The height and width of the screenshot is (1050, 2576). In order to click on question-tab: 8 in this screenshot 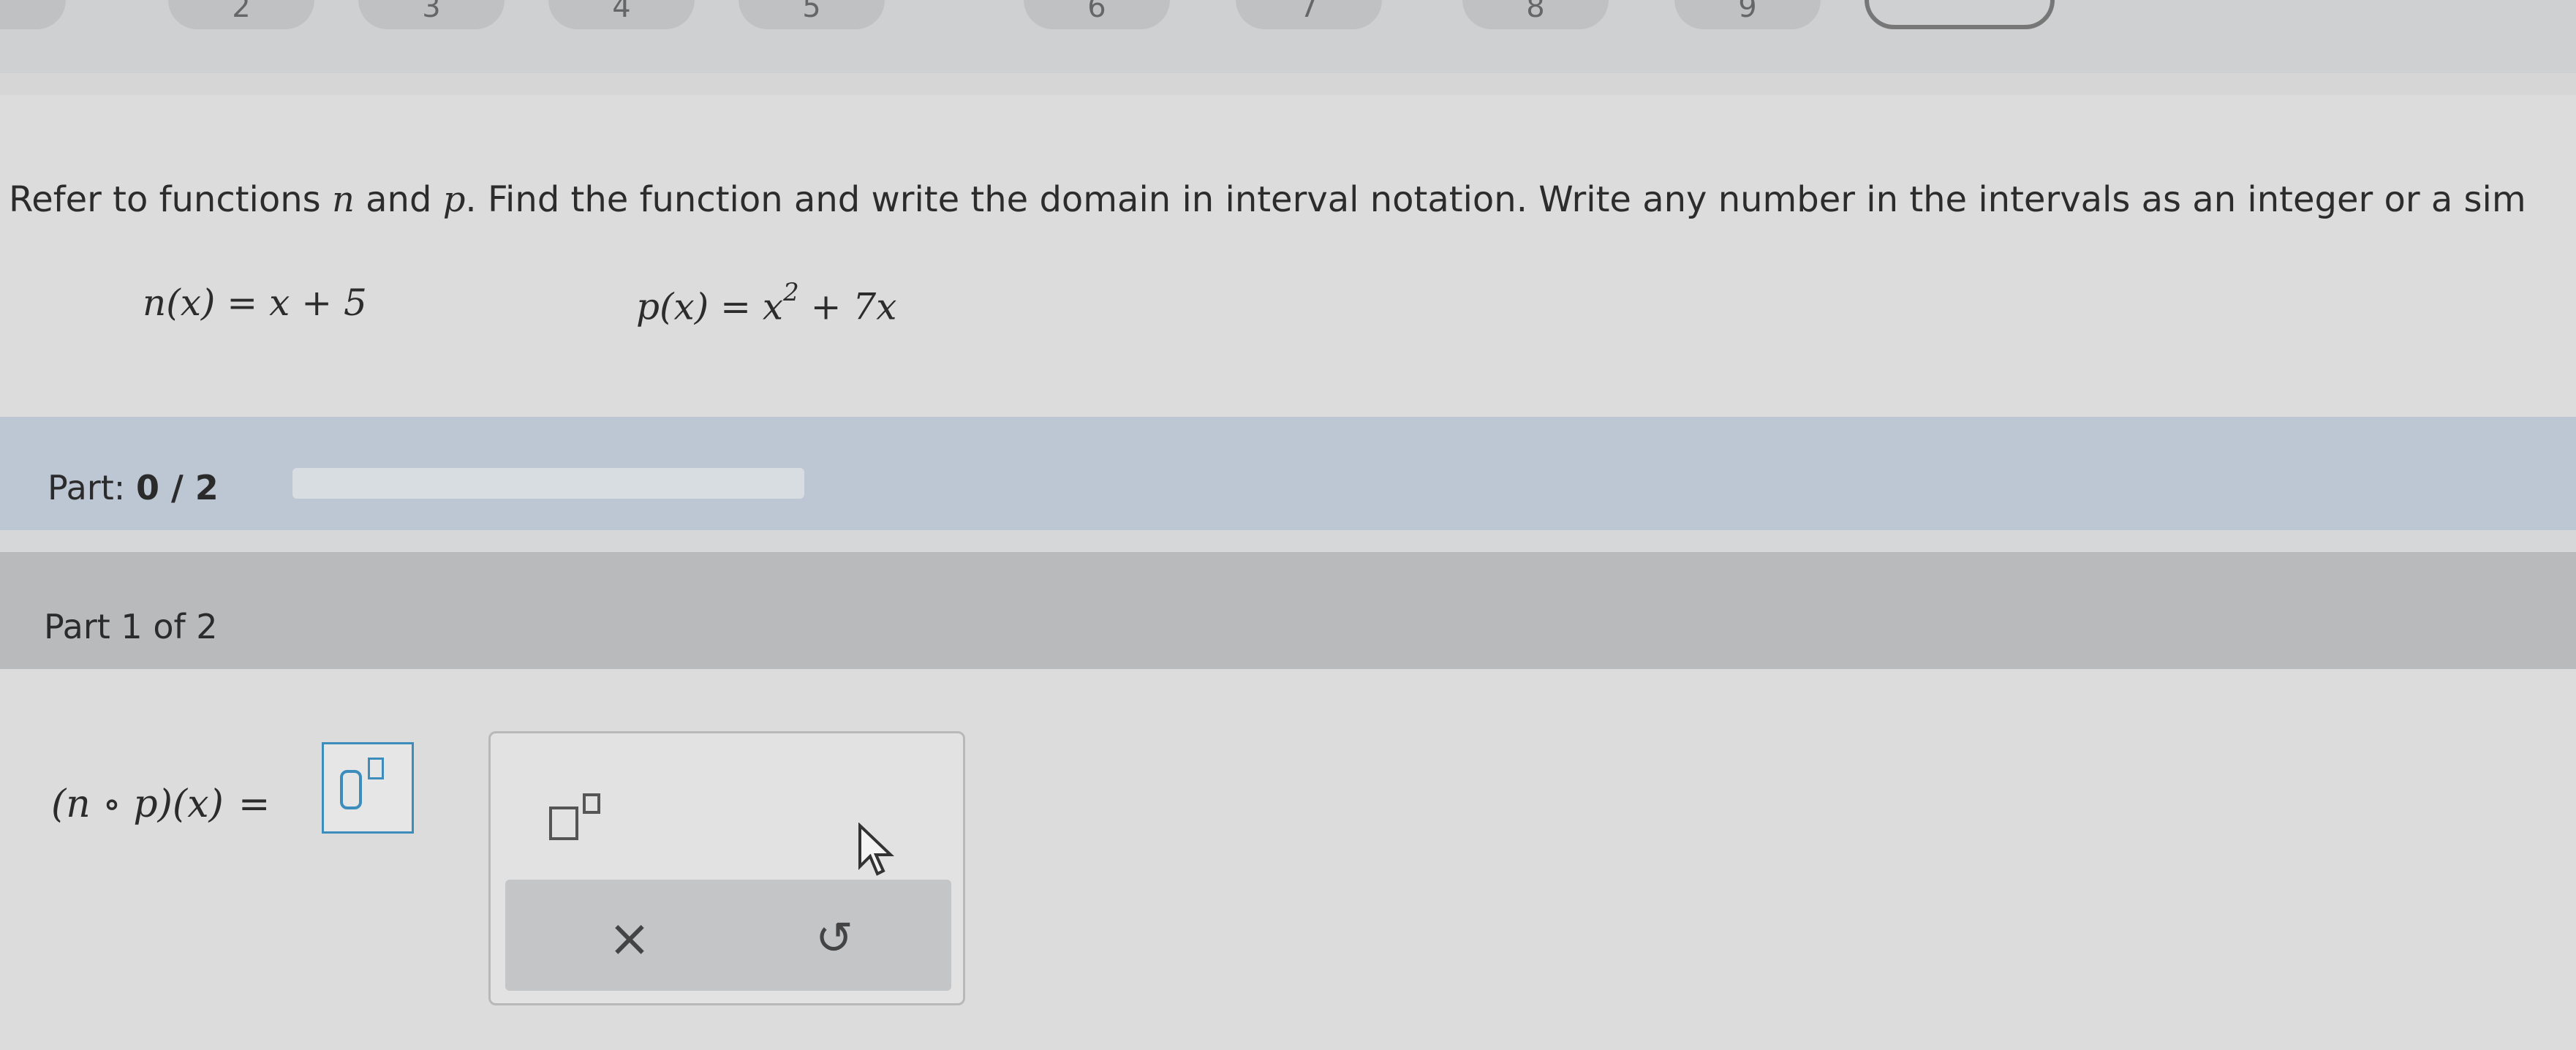, I will do `click(1535, 14)`.